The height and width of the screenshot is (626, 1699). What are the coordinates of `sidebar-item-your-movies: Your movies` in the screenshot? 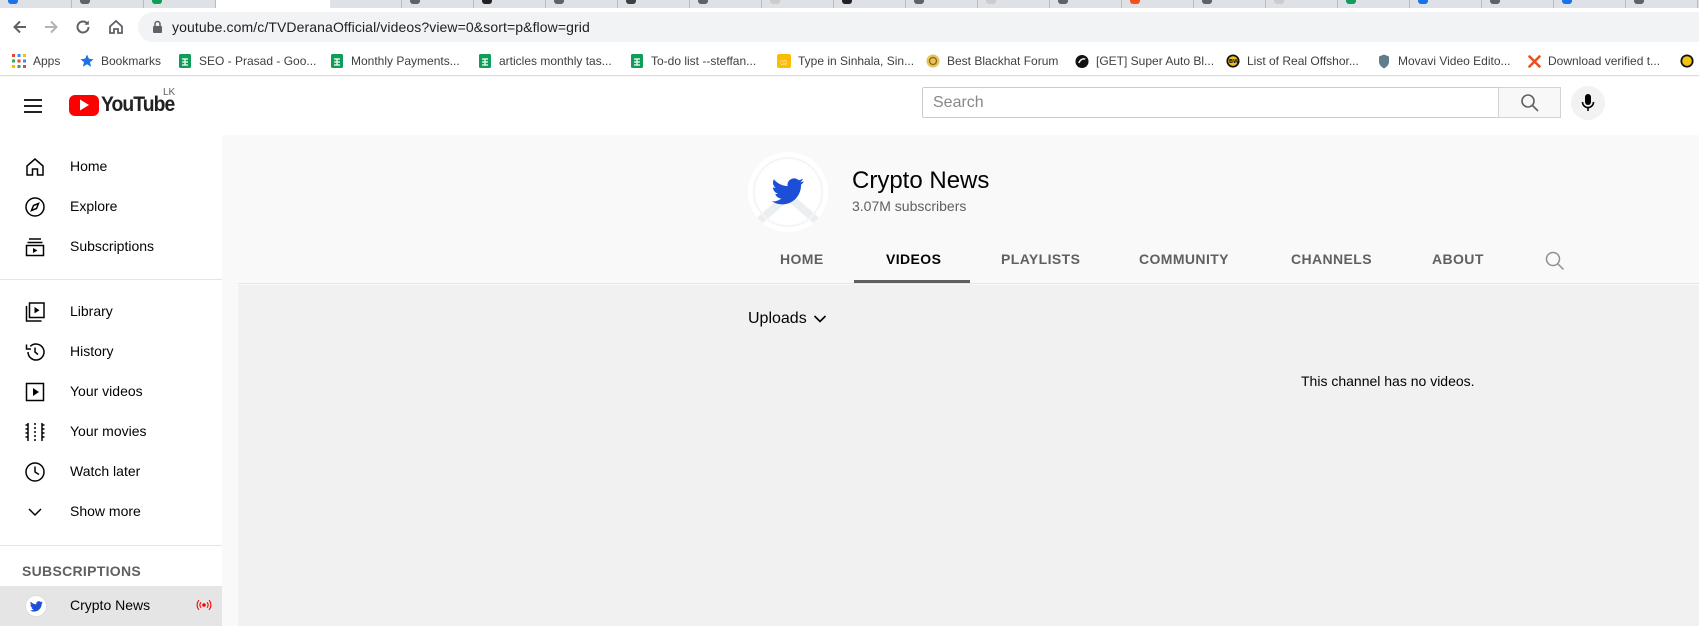 It's located at (111, 432).